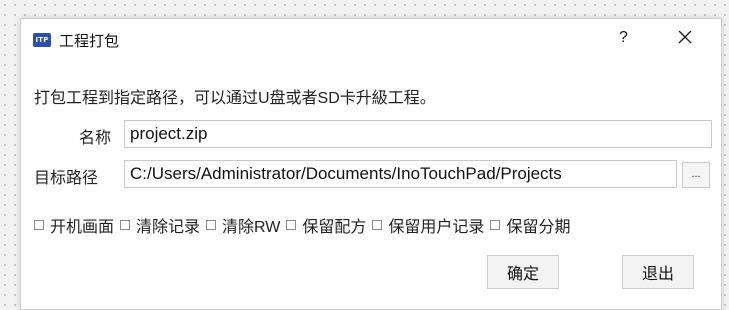  I want to click on help-button: ?, so click(623, 38).